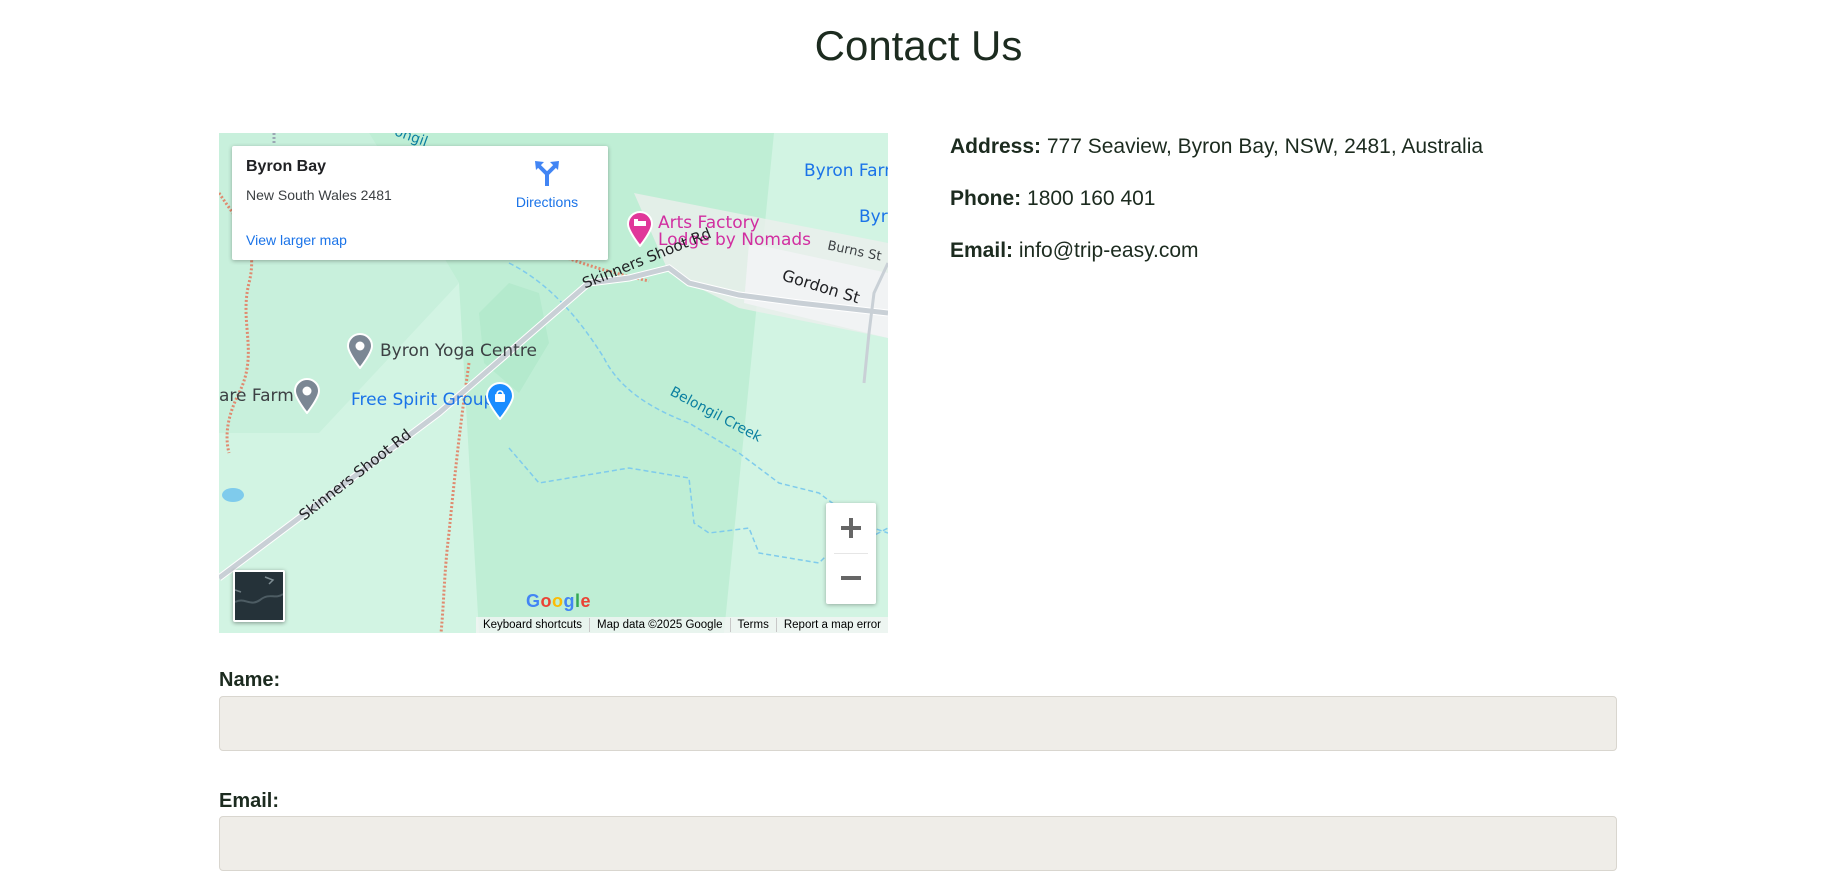 This screenshot has width=1837, height=871. Describe the element at coordinates (918, 723) in the screenshot. I see `name-input` at that location.